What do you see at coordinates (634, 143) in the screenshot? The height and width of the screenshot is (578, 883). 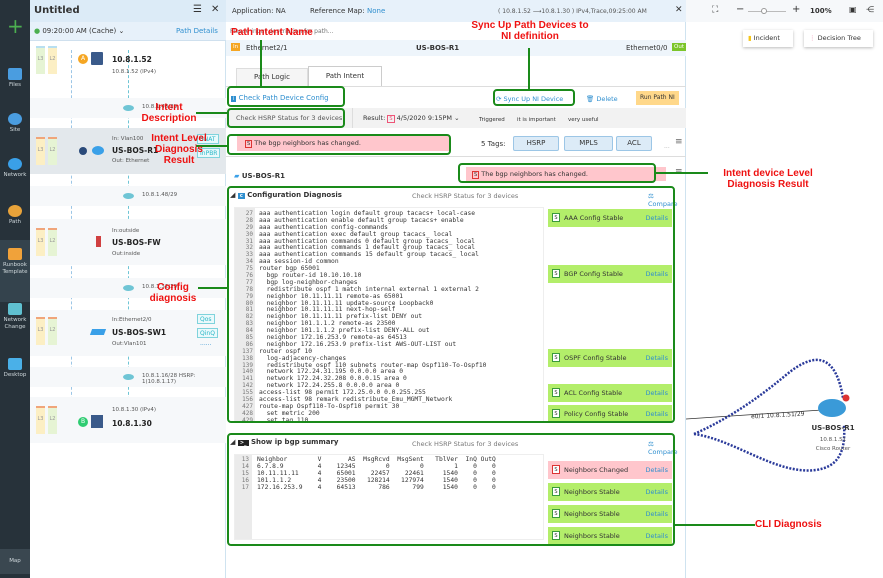 I see `tag-acl: ACL` at bounding box center [634, 143].